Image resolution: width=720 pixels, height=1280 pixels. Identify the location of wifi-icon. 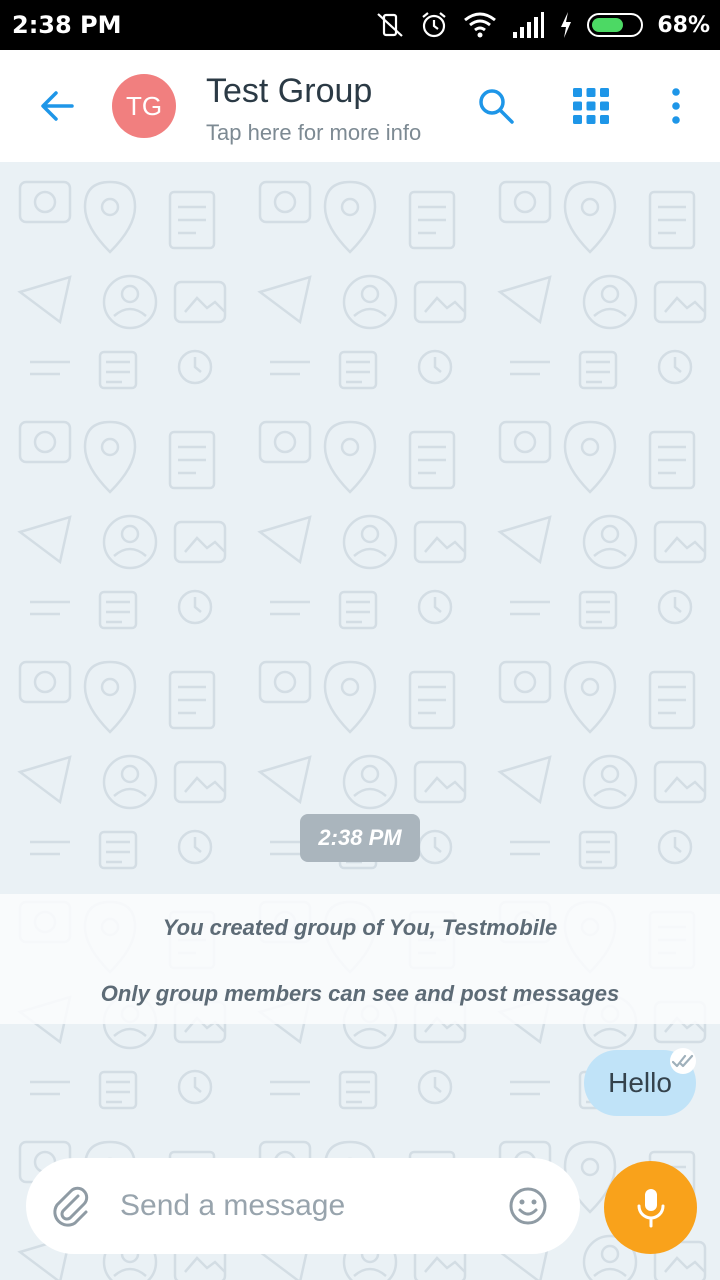
(480, 25).